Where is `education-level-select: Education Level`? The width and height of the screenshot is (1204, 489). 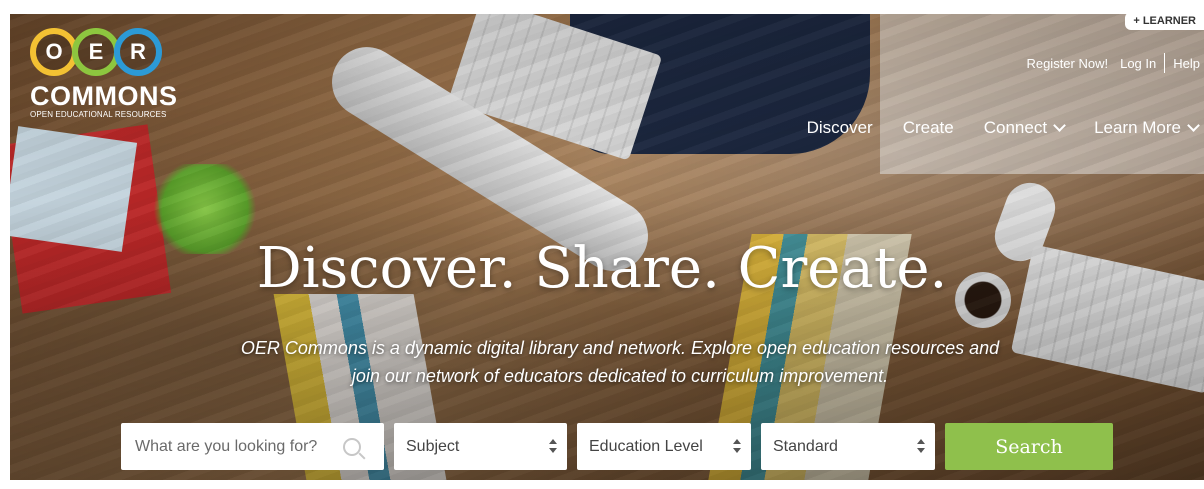 education-level-select: Education Level is located at coordinates (664, 446).